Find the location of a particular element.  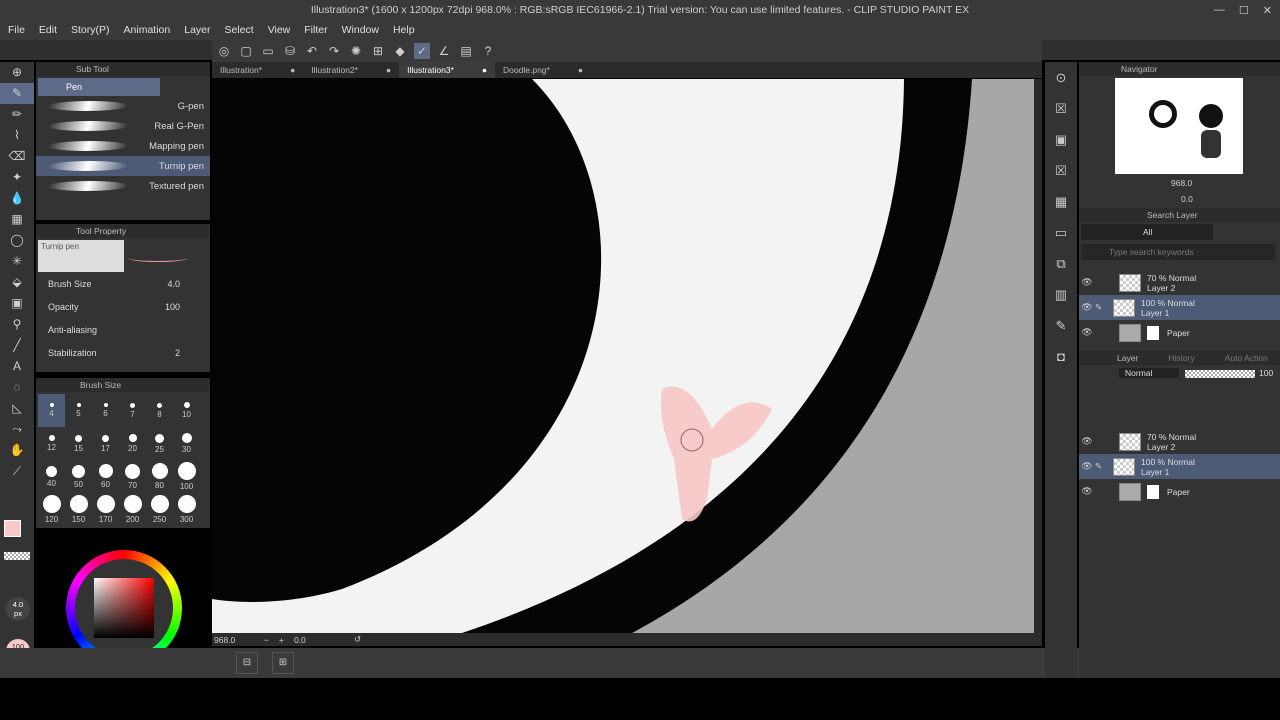

tab-illustration: Illustration* ● is located at coordinates (257, 70).